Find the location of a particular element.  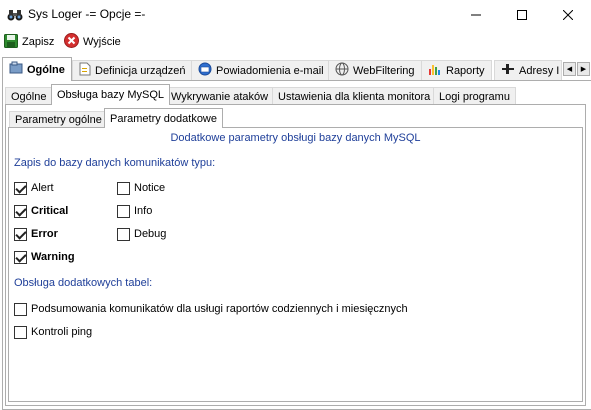

tab-label: Definicja urządzeń is located at coordinates (140, 70).